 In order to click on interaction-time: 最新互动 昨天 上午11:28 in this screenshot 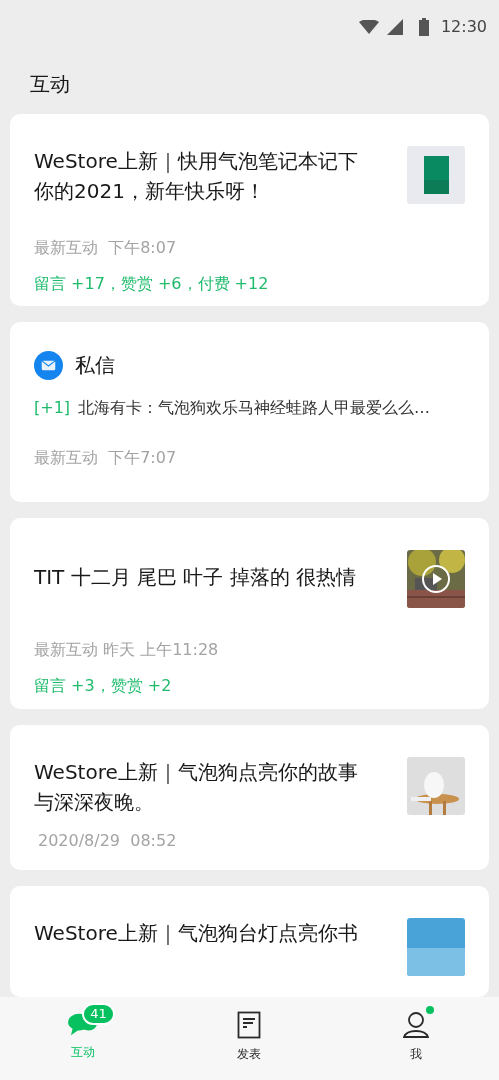, I will do `click(127, 650)`.